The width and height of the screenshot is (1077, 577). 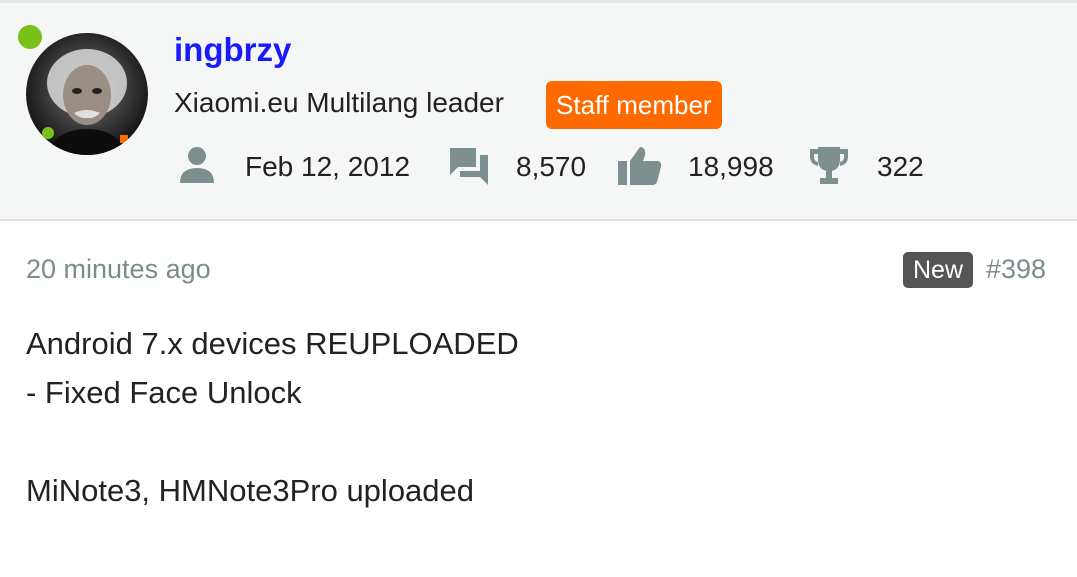 What do you see at coordinates (634, 105) in the screenshot?
I see `staff-member-badge: Staff member` at bounding box center [634, 105].